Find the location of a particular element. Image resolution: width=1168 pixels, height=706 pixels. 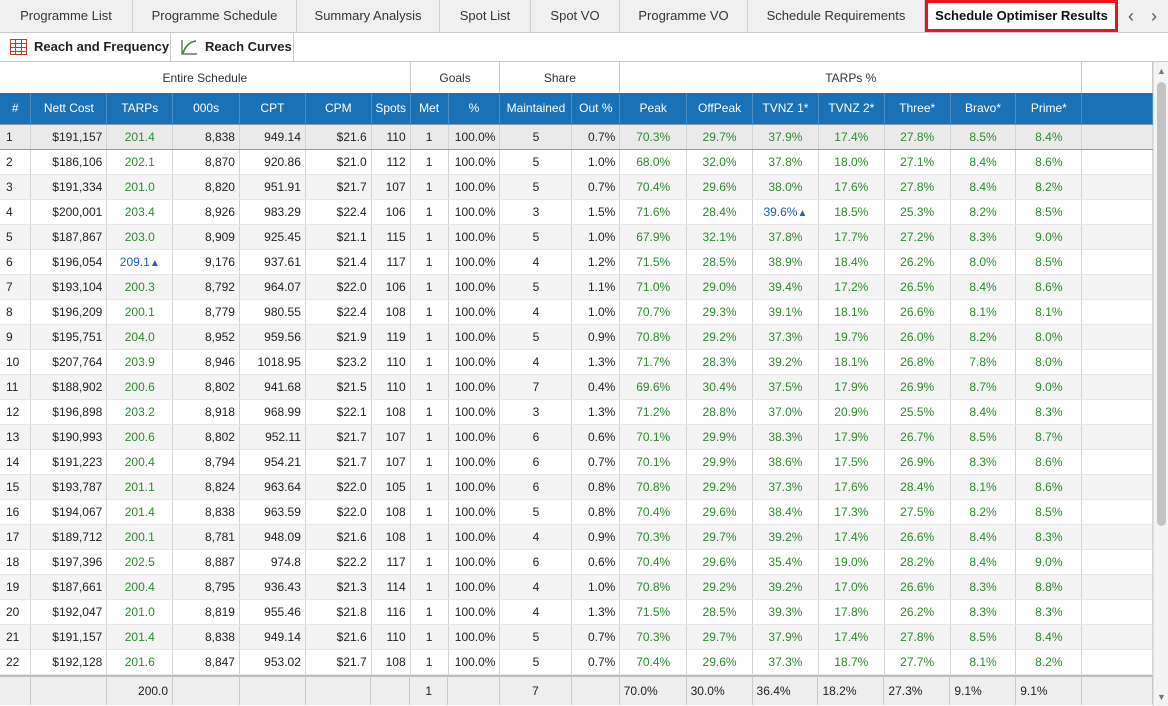

vertical-scrollbar: ▲ ▼ is located at coordinates (1160, 384).